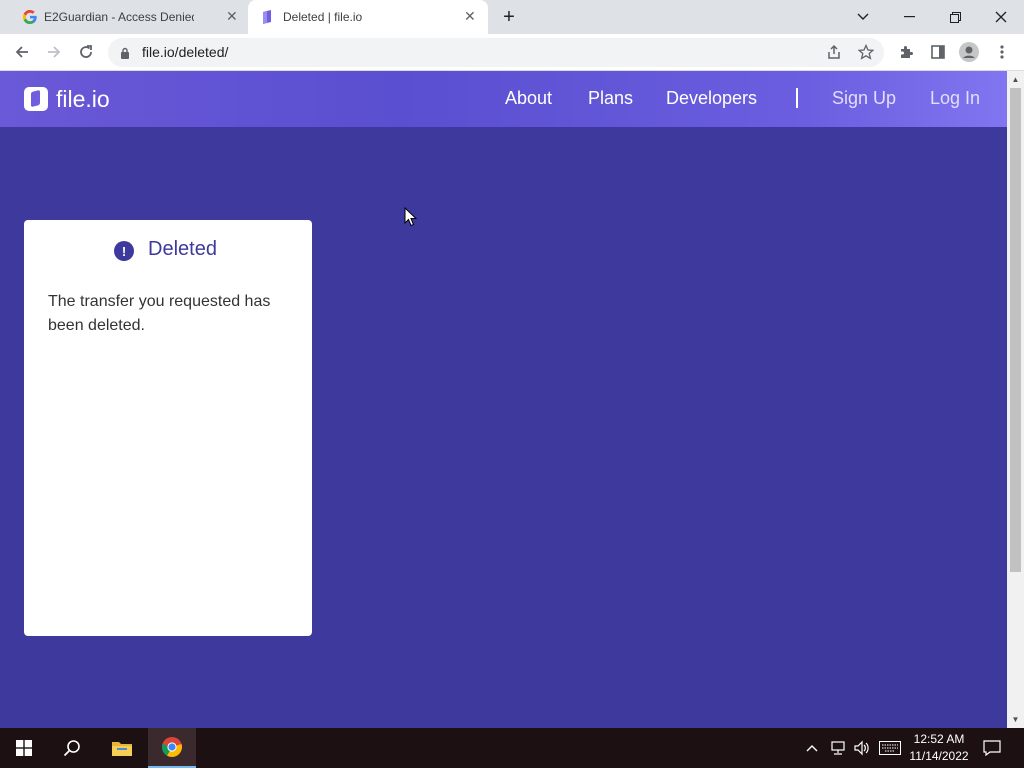  Describe the element at coordinates (119, 17) in the screenshot. I see `tab-title: E2Guardian - Access Denied` at that location.